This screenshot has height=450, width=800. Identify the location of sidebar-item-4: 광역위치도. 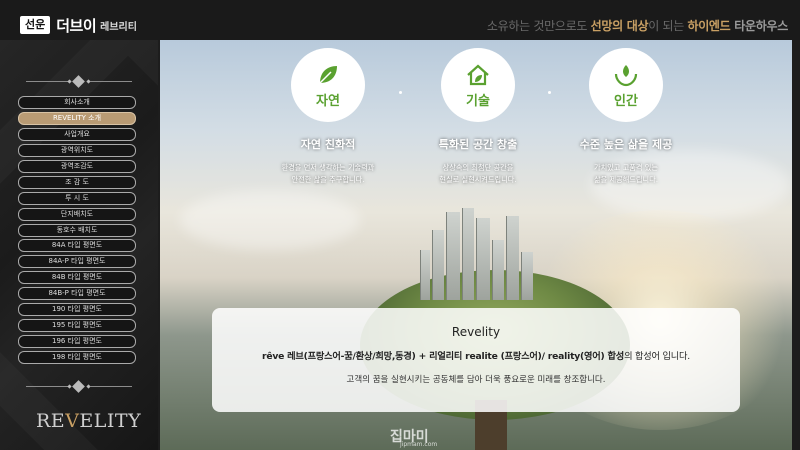
(77, 150).